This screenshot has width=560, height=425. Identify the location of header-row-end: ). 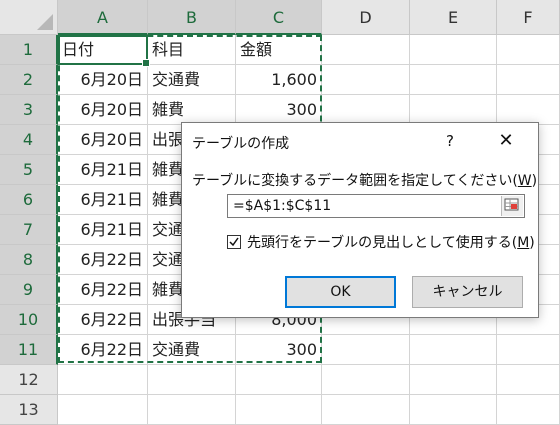
(532, 243).